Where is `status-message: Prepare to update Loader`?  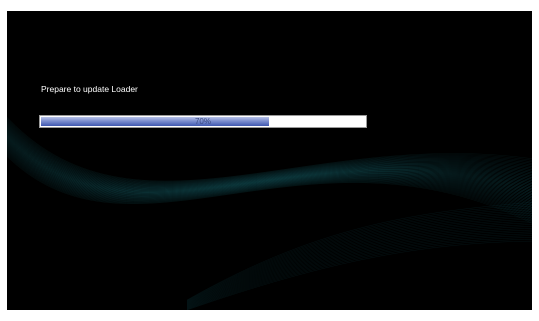
status-message: Prepare to update Loader is located at coordinates (89, 89).